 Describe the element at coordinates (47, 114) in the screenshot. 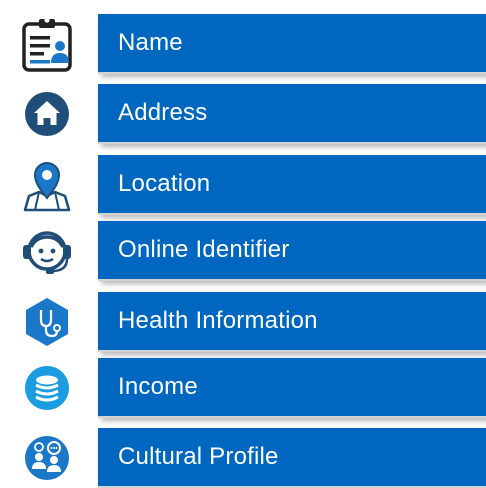

I see `home-icon` at that location.